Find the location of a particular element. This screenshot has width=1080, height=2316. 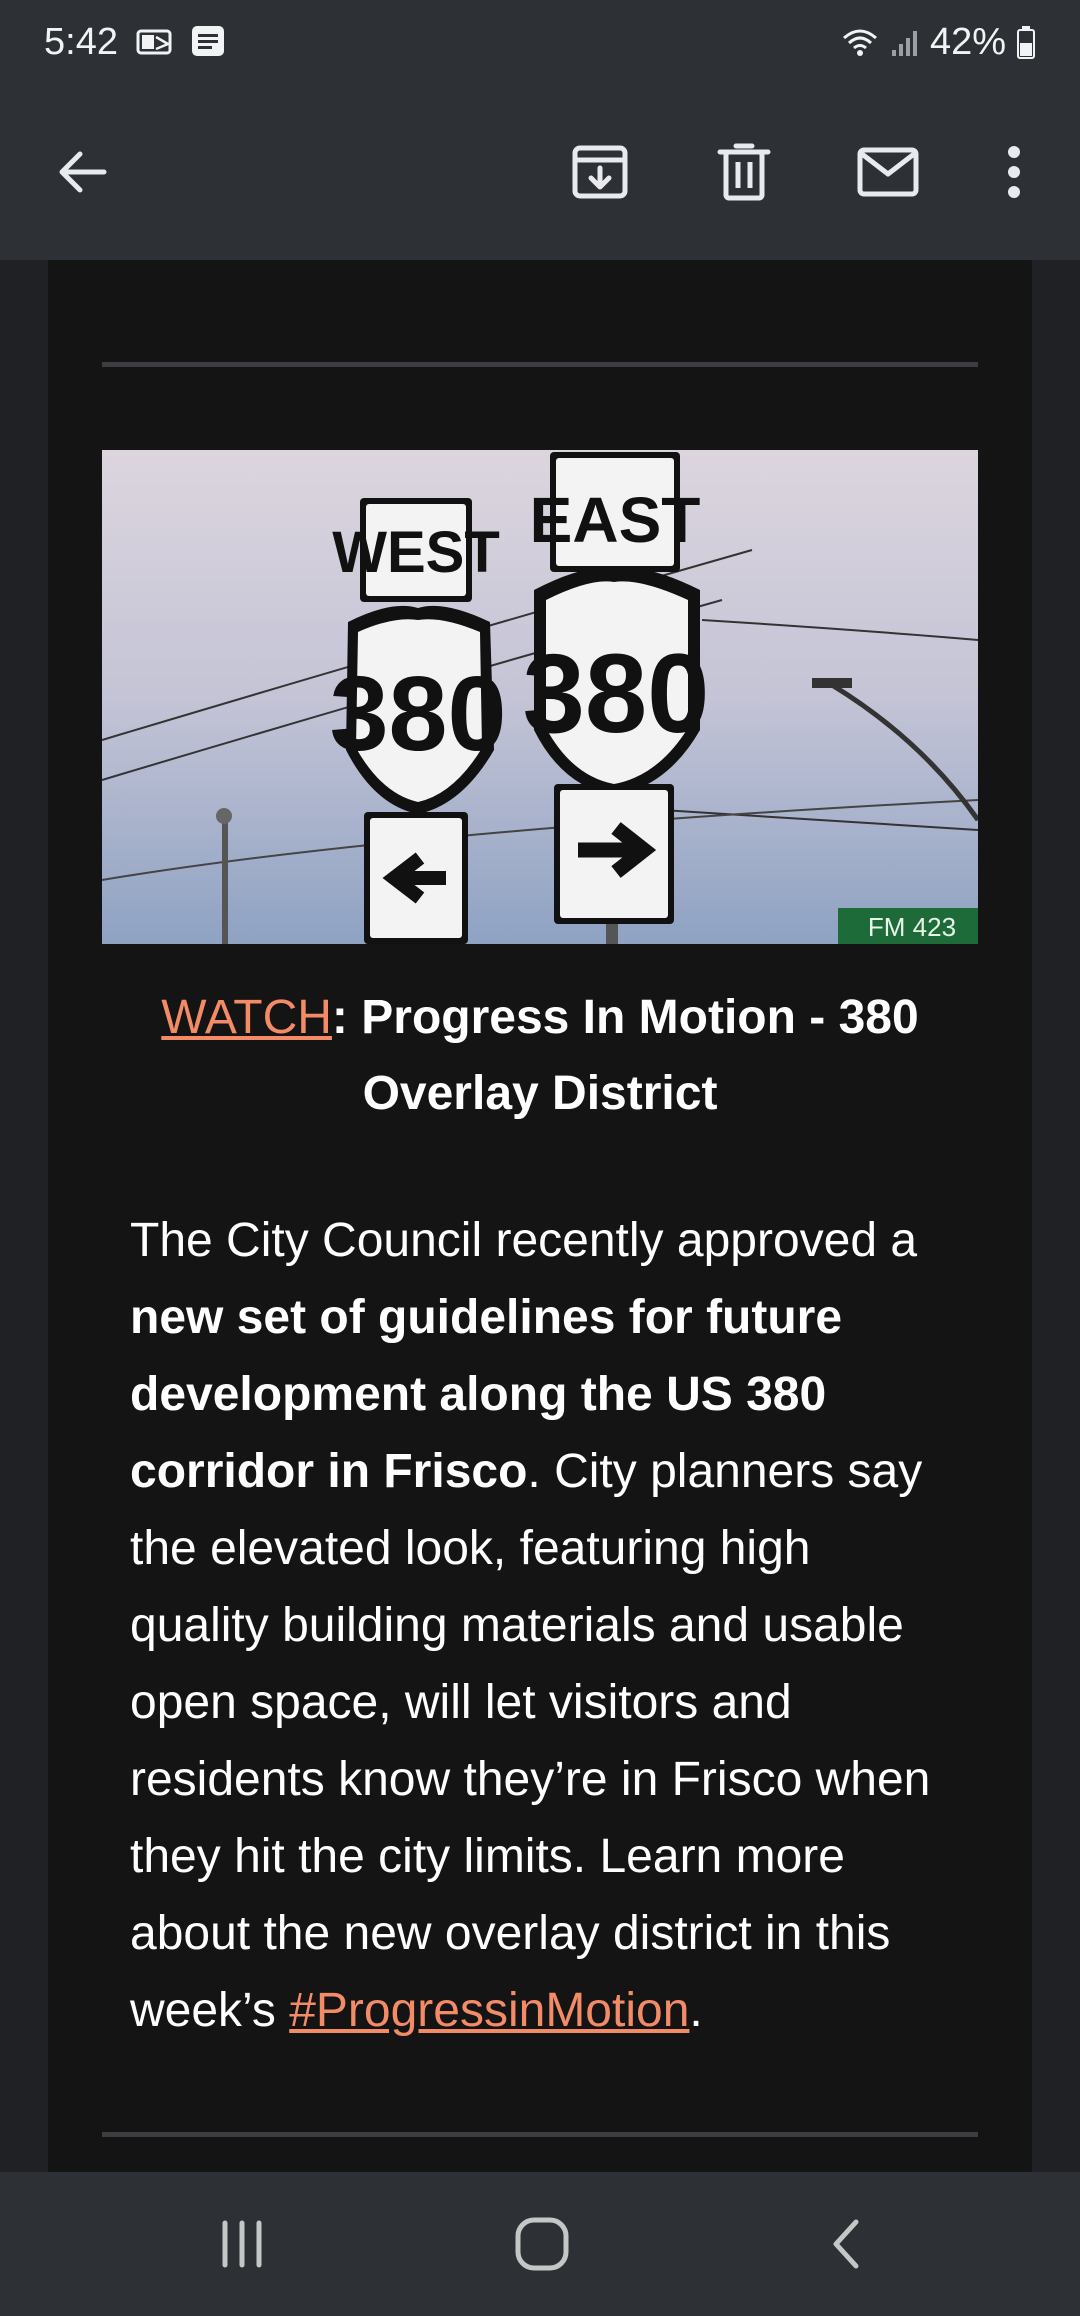

status-bar: 5:42 42% is located at coordinates (540, 42).